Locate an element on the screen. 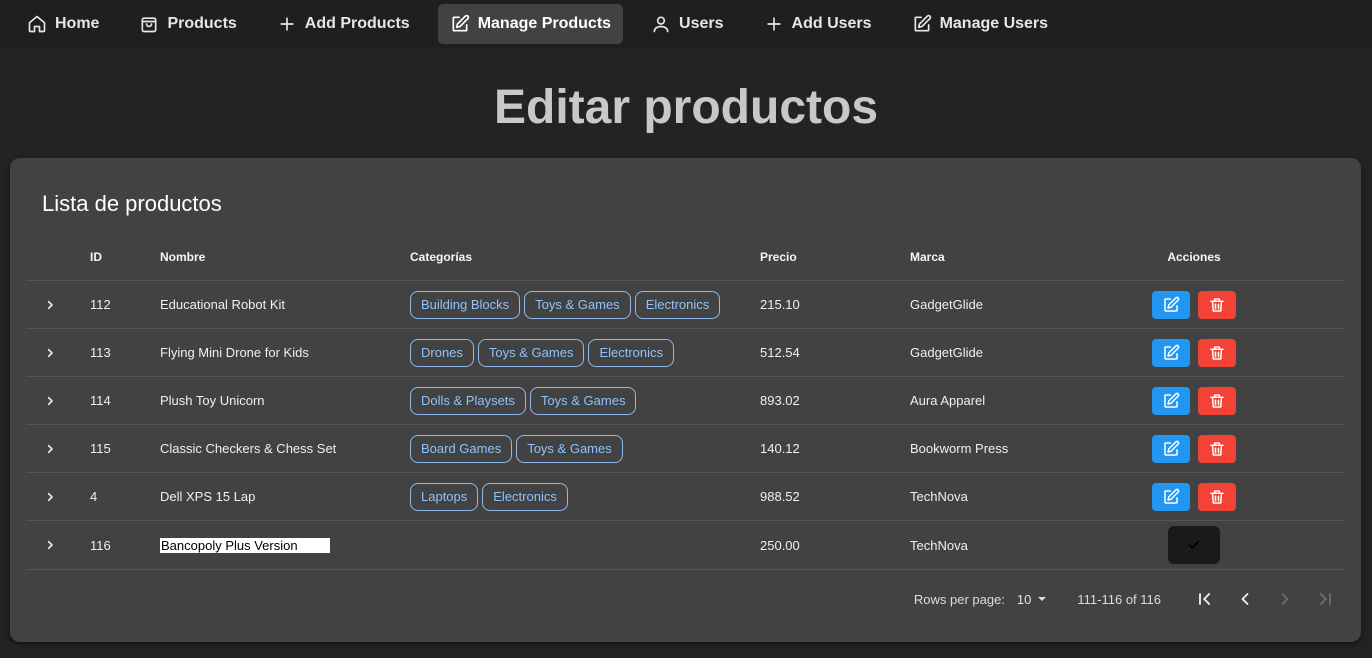 This screenshot has width=1372, height=658. nav-item-label: Manage Products is located at coordinates (544, 23).